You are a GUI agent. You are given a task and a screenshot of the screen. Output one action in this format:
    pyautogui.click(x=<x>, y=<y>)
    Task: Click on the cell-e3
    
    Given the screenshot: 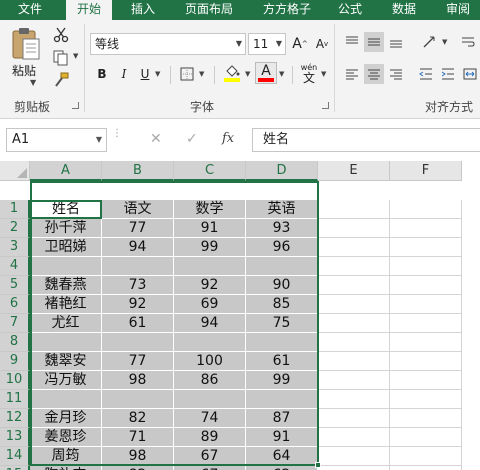 What is the action you would take?
    pyautogui.click(x=354, y=247)
    